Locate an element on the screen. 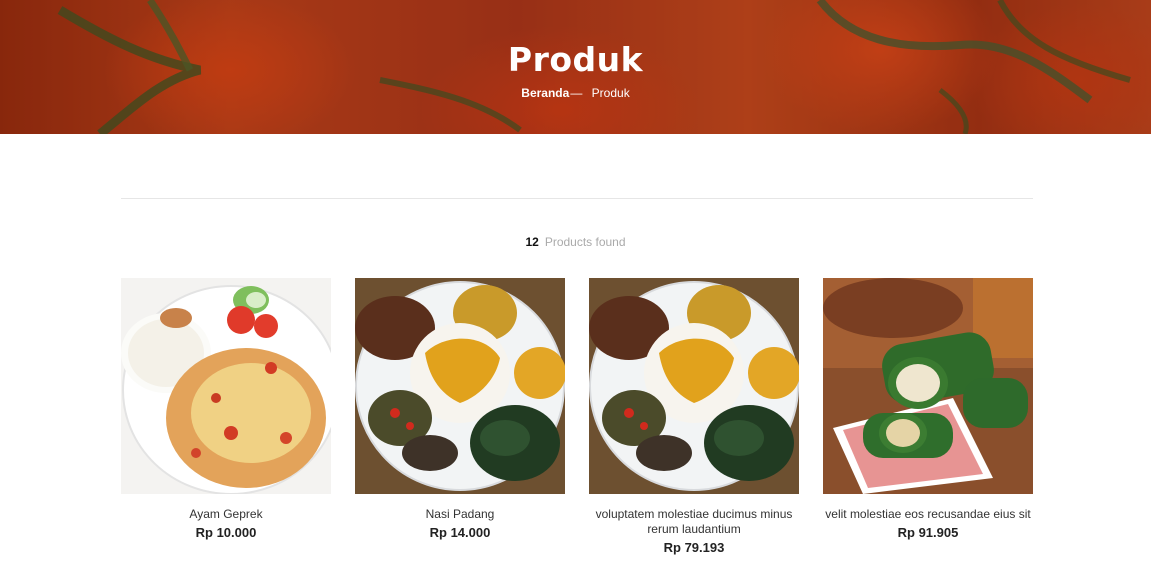 The width and height of the screenshot is (1151, 575). product-price: Rp 91.905 is located at coordinates (928, 532).